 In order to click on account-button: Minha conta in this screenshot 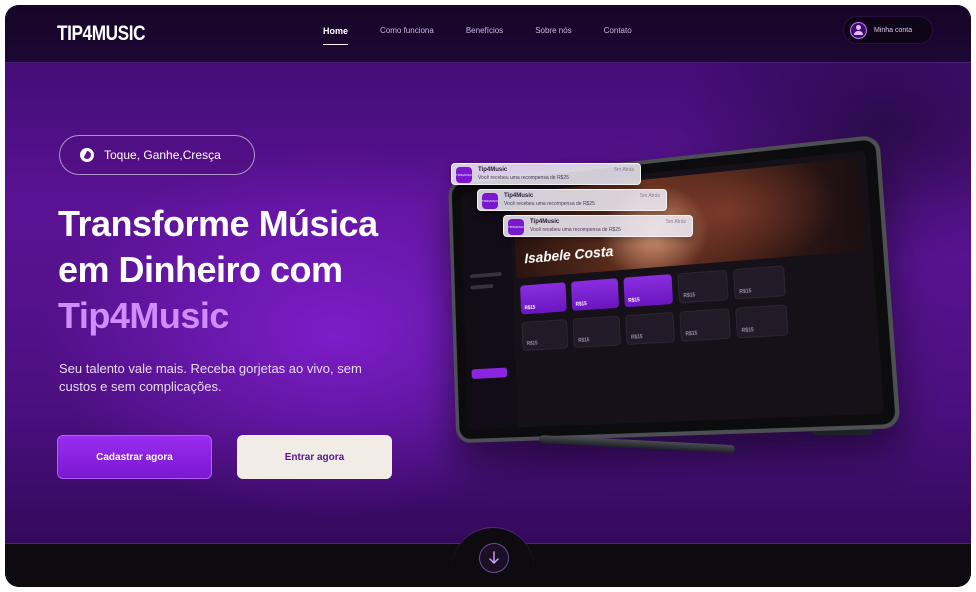, I will do `click(888, 30)`.